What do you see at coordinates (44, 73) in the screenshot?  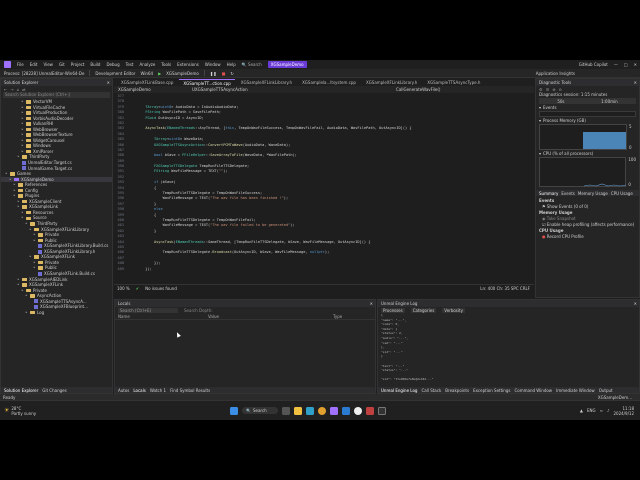 I see `process-selector: Process: [28228] UnrealEditor-Win64-De` at bounding box center [44, 73].